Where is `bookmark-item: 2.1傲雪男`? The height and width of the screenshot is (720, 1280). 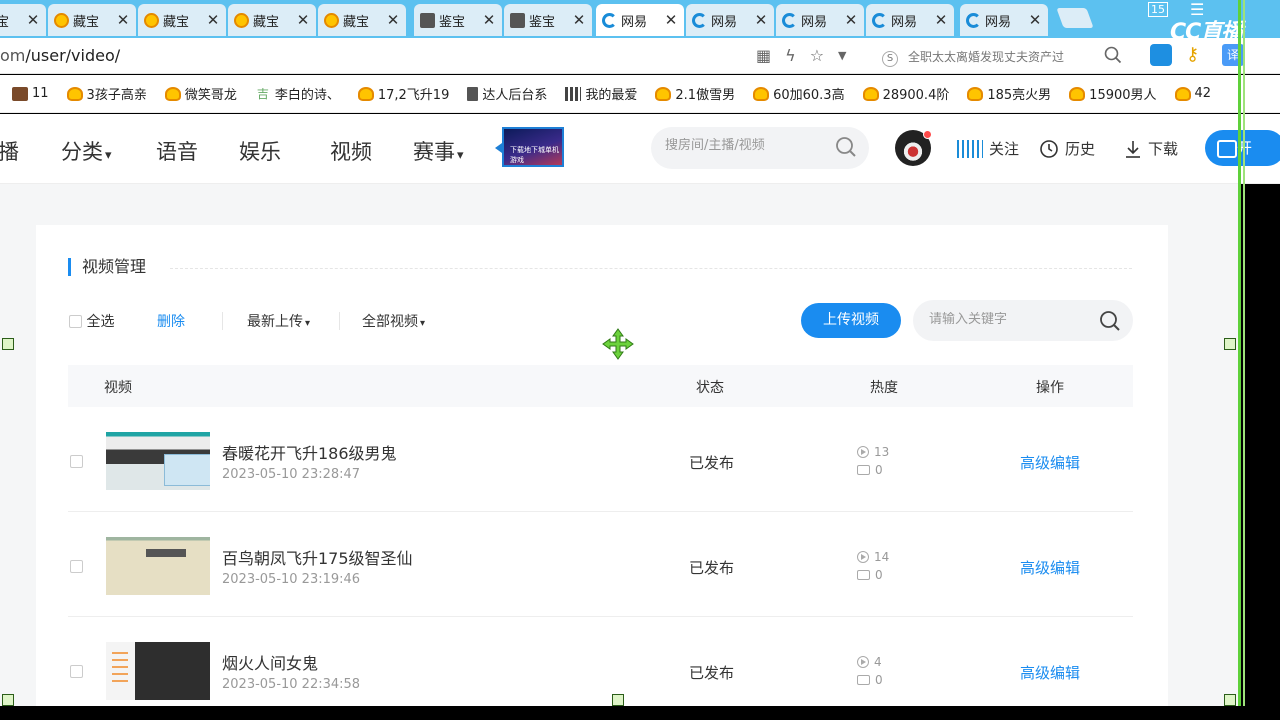
bookmark-item: 2.1傲雪男 is located at coordinates (695, 93).